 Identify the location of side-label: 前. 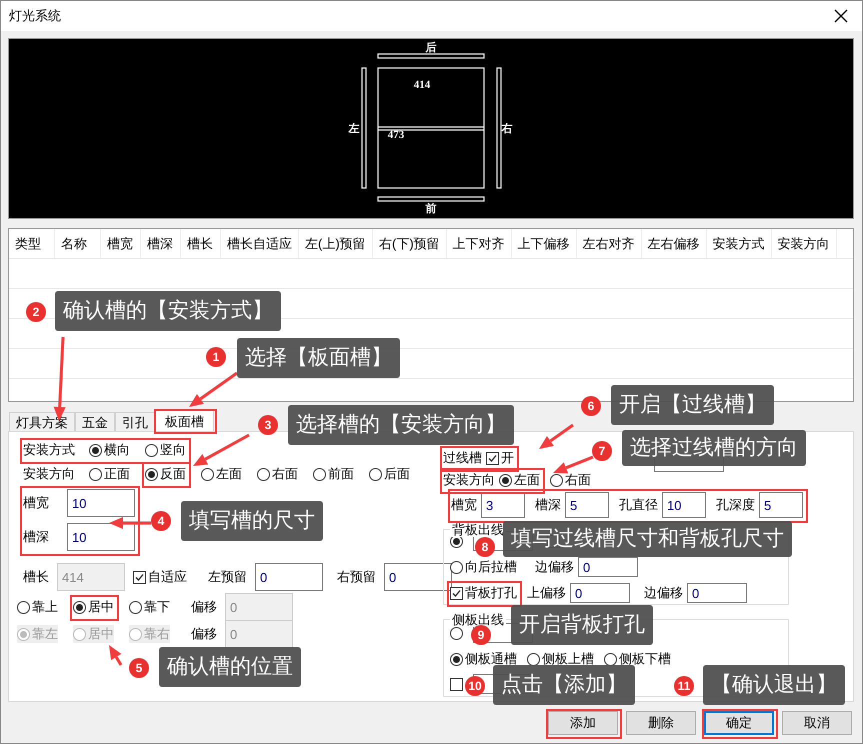
(431, 209).